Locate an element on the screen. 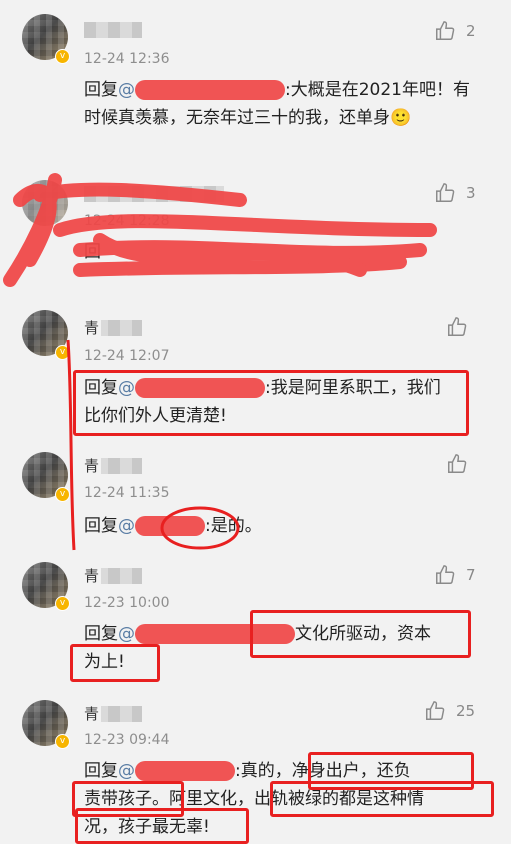 The width and height of the screenshot is (511, 844). comment-time: 12-24 12:36 is located at coordinates (127, 59).